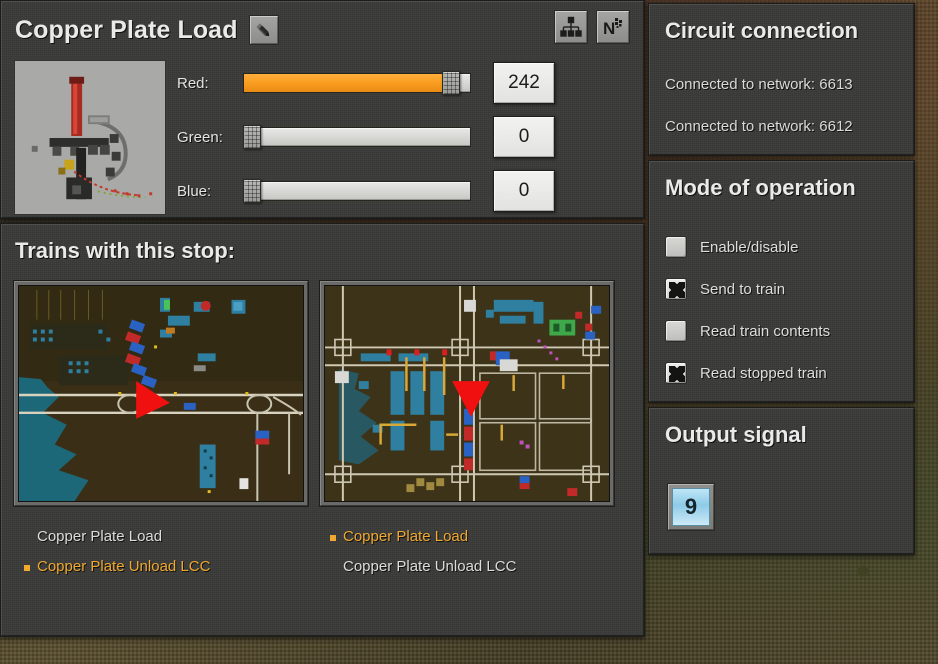  What do you see at coordinates (200, 137) in the screenshot?
I see `slider-label-green: Green:` at bounding box center [200, 137].